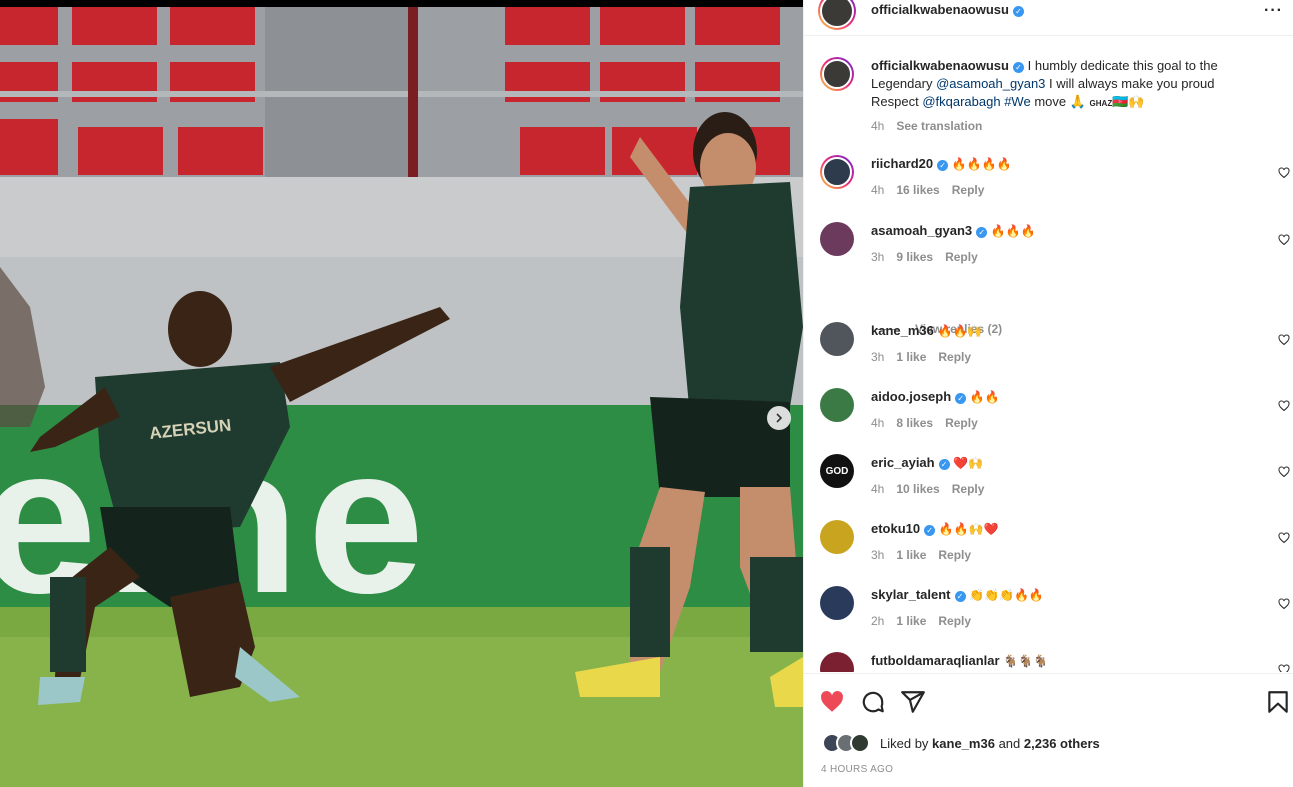  I want to click on comment-username: kane_m36, so click(902, 330).